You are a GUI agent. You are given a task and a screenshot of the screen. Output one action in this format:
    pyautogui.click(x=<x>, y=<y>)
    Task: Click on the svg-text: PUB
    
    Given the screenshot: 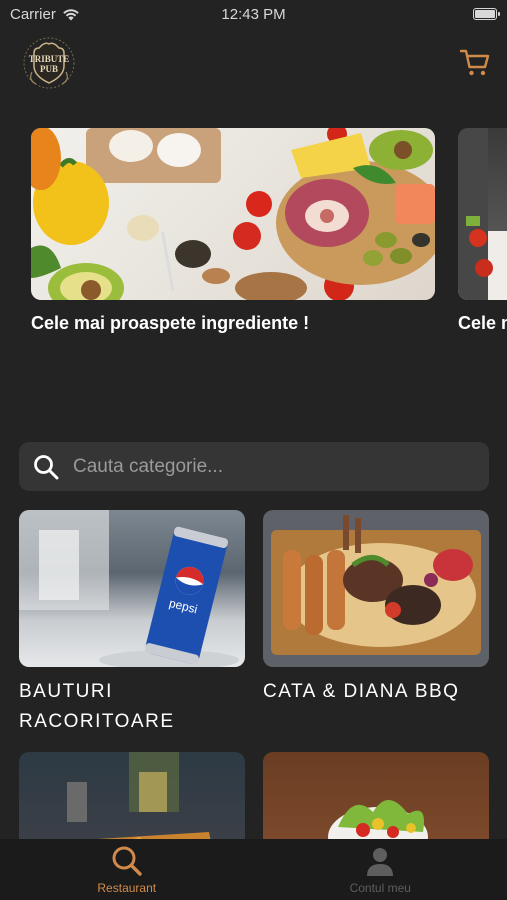 What is the action you would take?
    pyautogui.click(x=49, y=69)
    